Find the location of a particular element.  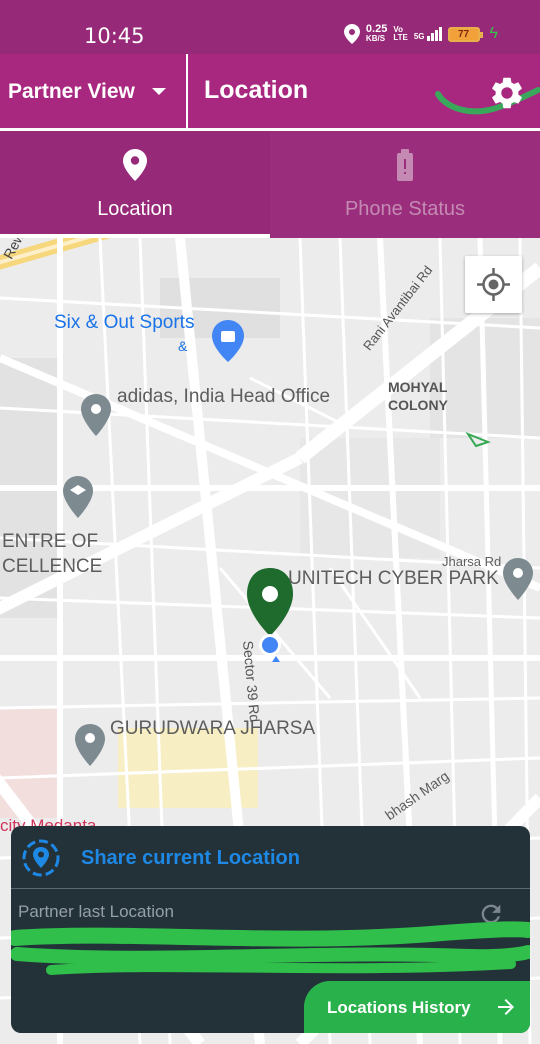

status-icons: 0.25 KB/S Vo LTE 5G 77 ϟ is located at coordinates (420, 33).